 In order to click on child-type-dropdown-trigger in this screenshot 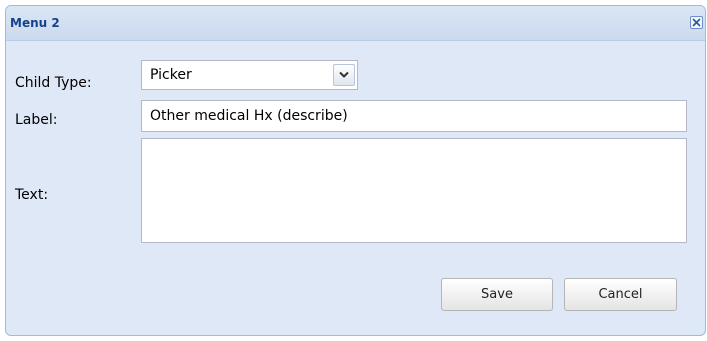, I will do `click(344, 75)`.